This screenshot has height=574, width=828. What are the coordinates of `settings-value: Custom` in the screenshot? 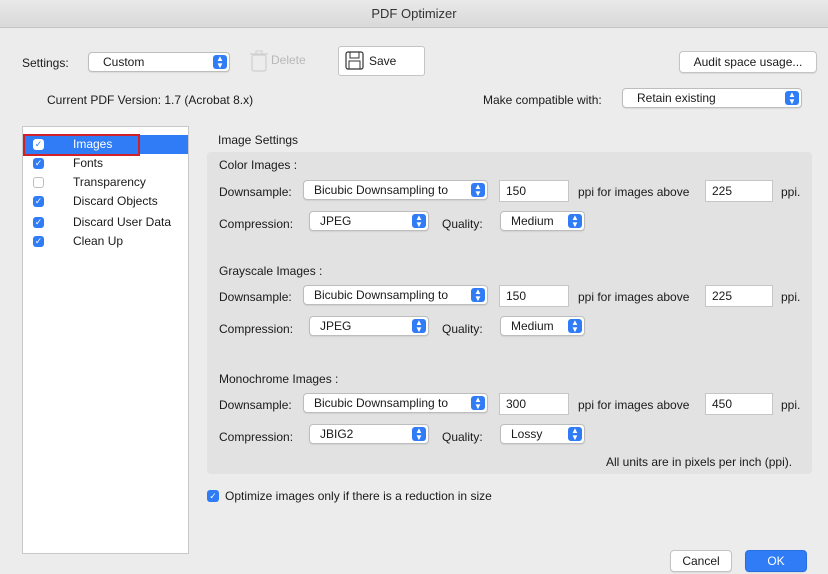 It's located at (124, 62).